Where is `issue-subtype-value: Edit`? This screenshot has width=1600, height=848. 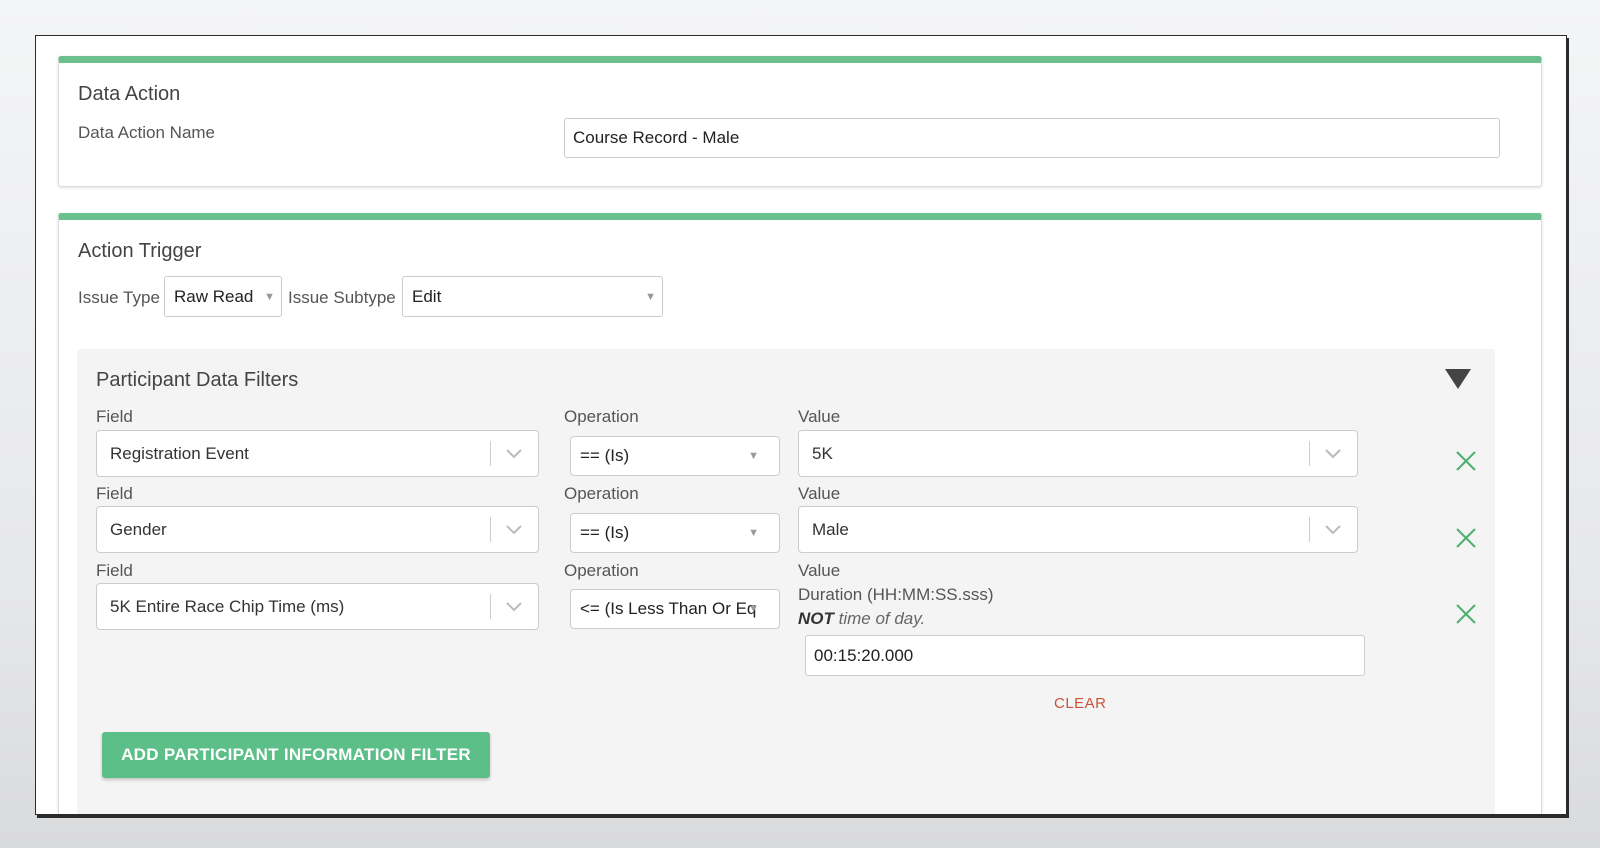 issue-subtype-value: Edit is located at coordinates (427, 296).